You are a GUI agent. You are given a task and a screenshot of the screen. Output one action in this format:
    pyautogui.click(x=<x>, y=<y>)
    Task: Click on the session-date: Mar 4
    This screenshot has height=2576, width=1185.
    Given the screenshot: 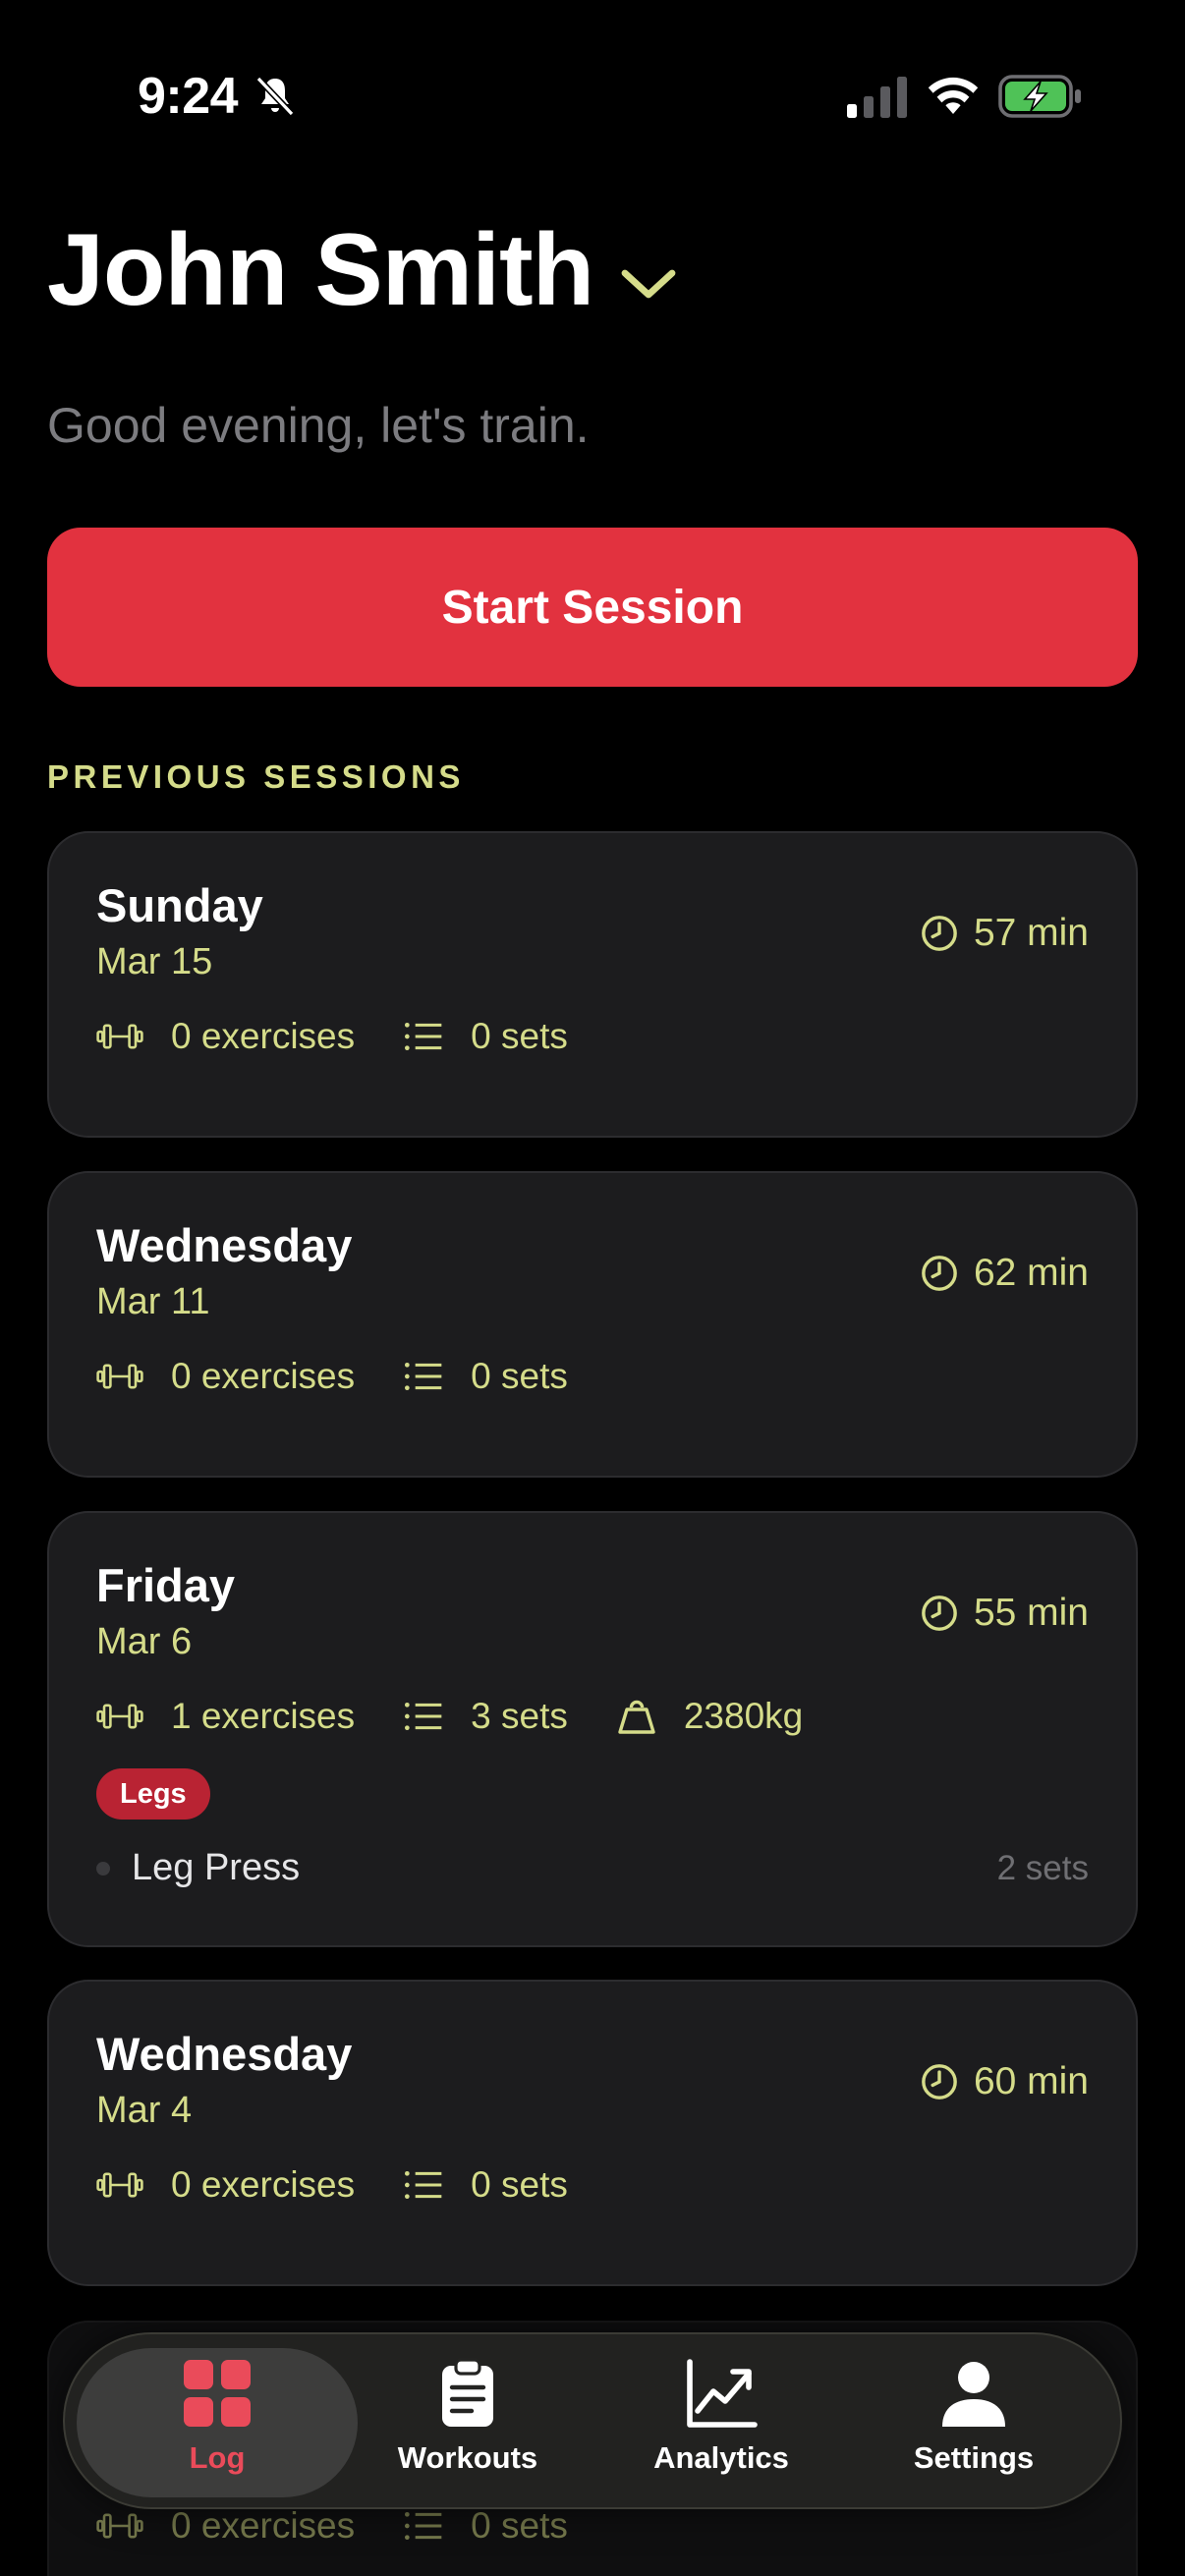 What is the action you would take?
    pyautogui.click(x=145, y=2110)
    